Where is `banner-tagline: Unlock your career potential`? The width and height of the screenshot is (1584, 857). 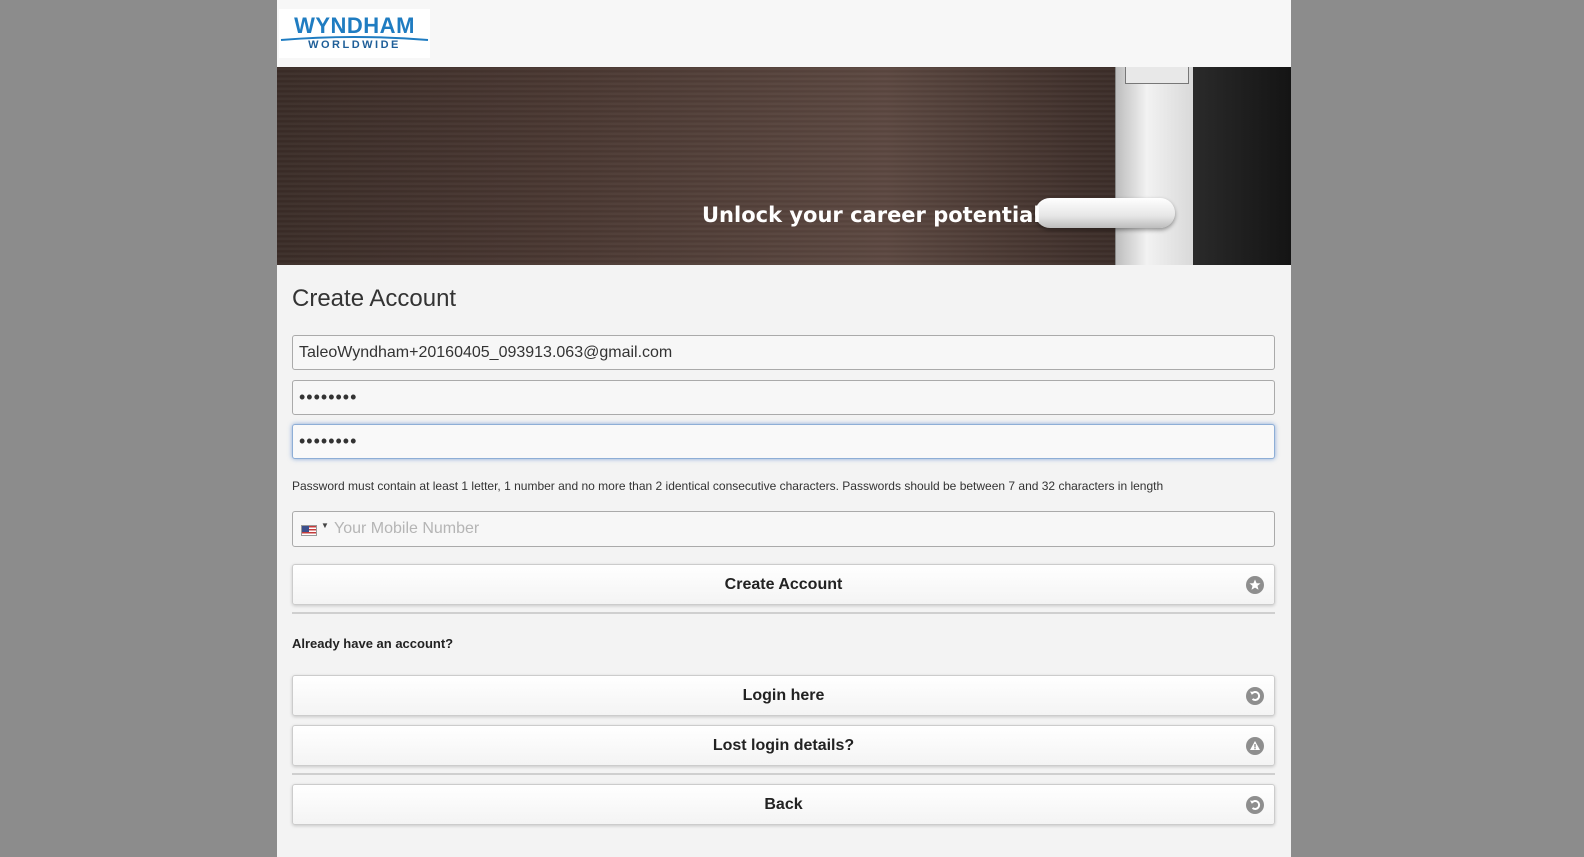
banner-tagline: Unlock your career potential is located at coordinates (871, 215).